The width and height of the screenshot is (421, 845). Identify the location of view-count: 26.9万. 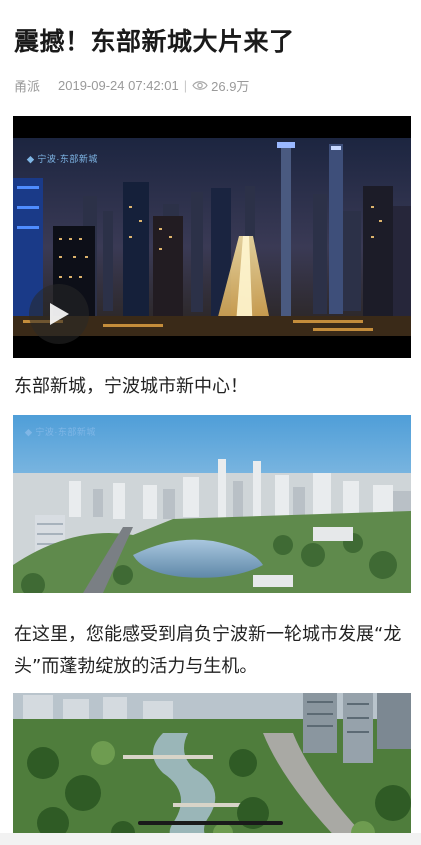
(230, 86).